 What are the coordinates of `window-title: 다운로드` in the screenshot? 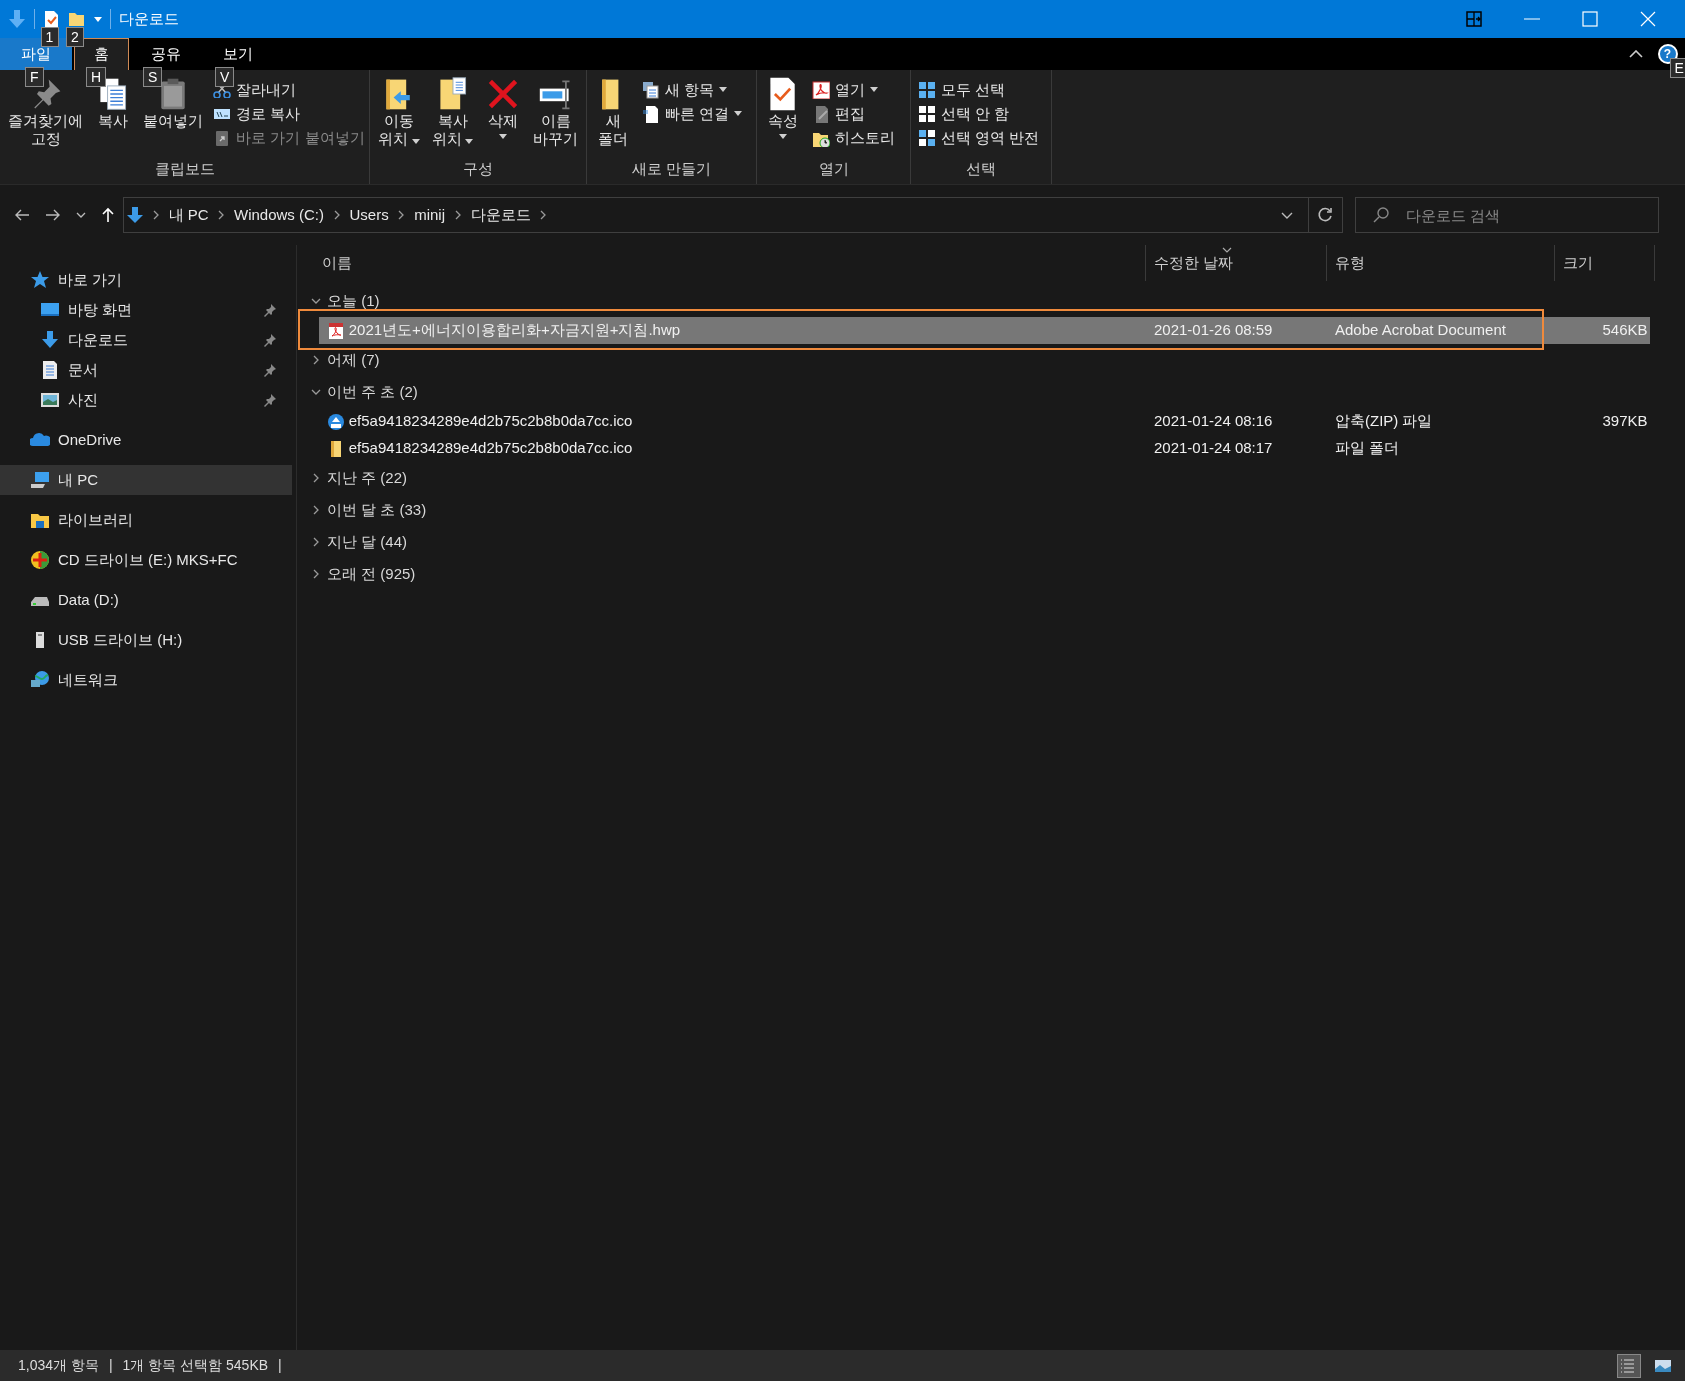 It's located at (148, 18).